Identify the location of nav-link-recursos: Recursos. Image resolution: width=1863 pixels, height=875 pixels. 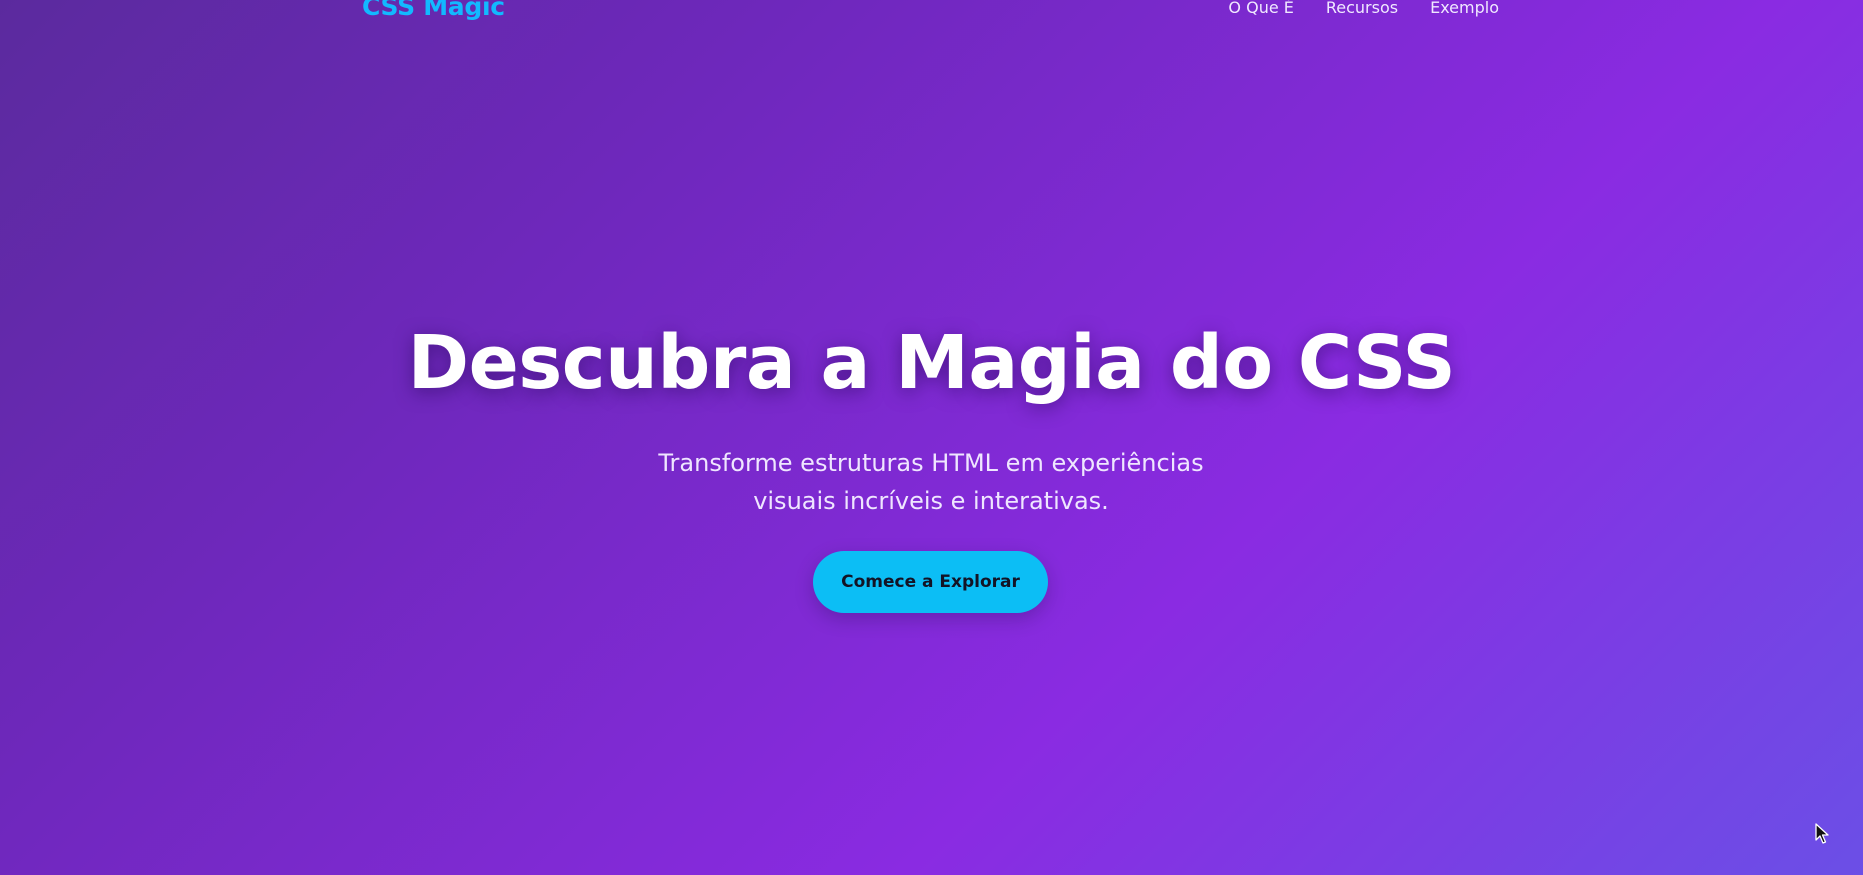
(1362, 8).